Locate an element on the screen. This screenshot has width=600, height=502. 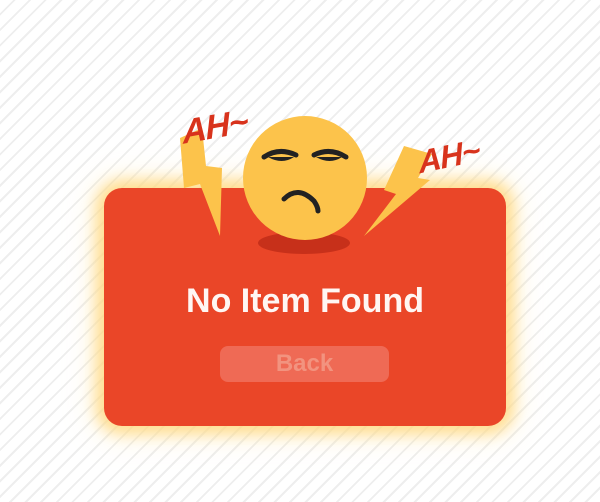
annoyed-face-icon is located at coordinates (305, 178).